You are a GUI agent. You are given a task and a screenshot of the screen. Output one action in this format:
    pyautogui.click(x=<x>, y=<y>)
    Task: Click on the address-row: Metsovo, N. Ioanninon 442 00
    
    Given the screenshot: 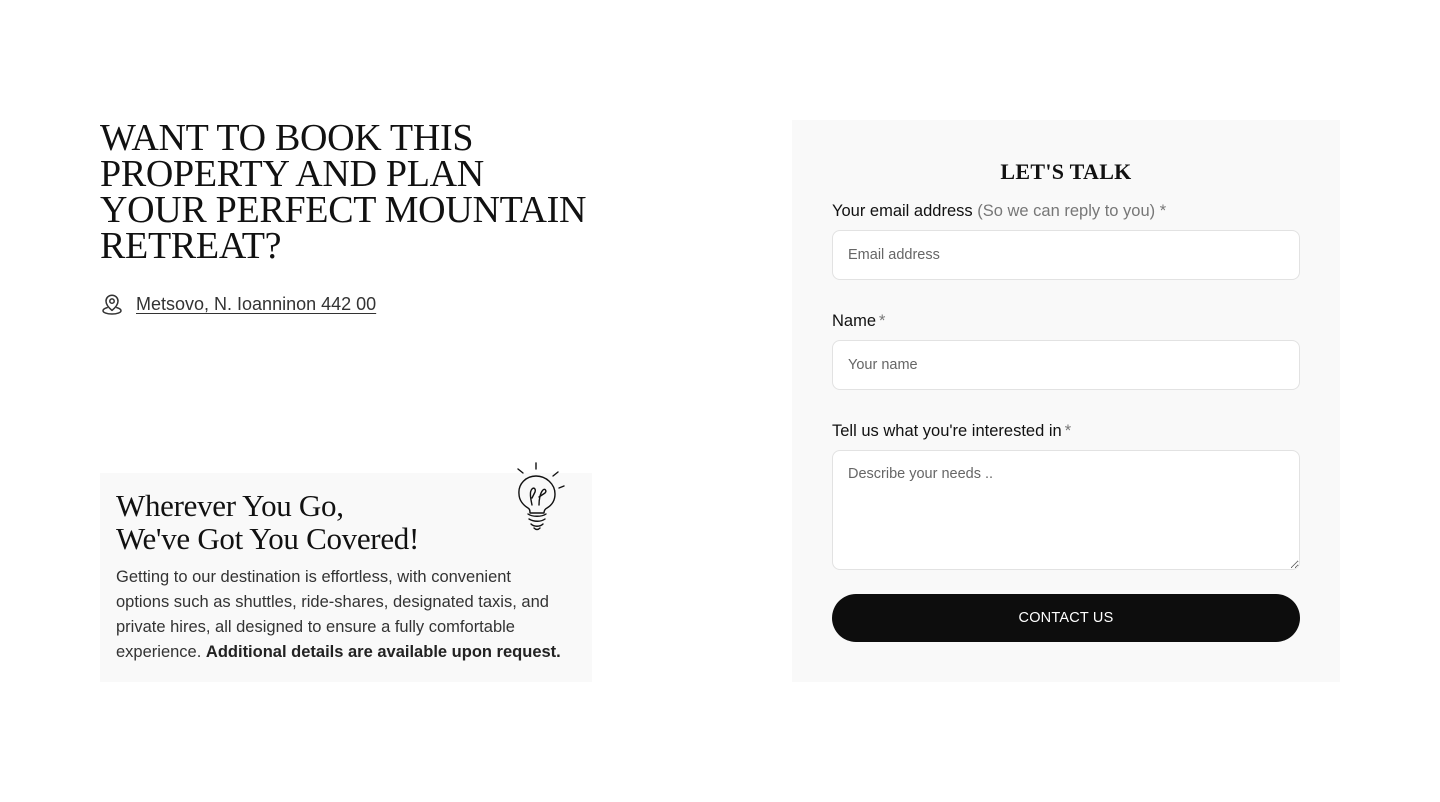 What is the action you would take?
    pyautogui.click(x=346, y=304)
    